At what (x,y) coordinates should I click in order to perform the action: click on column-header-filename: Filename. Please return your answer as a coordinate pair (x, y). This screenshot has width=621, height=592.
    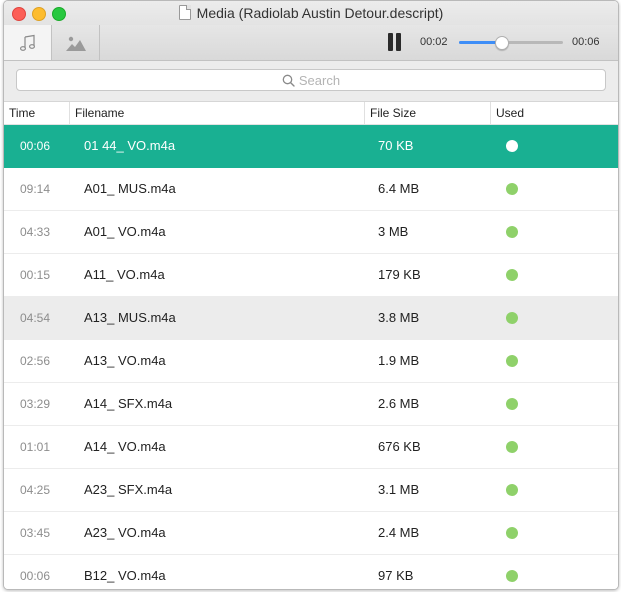
    Looking at the image, I should click on (217, 113).